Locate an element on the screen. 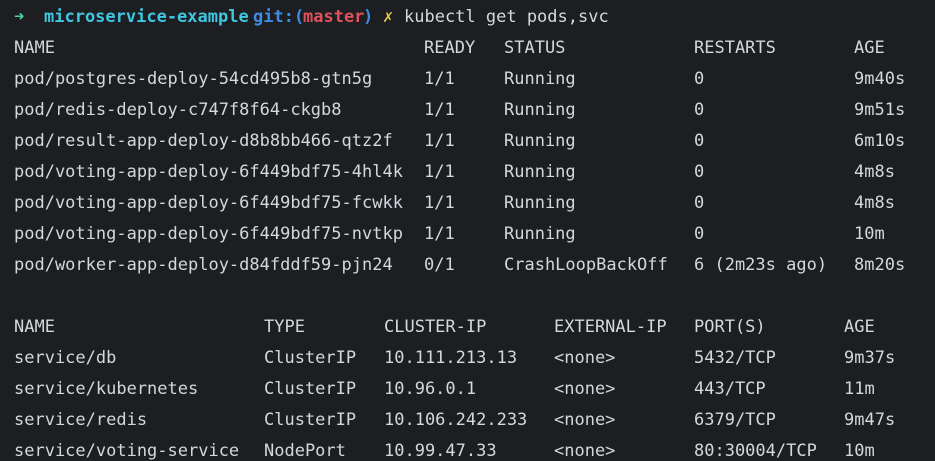  pod-name: pod/voting-app-deploy-6f449bdf75-nvtkp is located at coordinates (208, 234).